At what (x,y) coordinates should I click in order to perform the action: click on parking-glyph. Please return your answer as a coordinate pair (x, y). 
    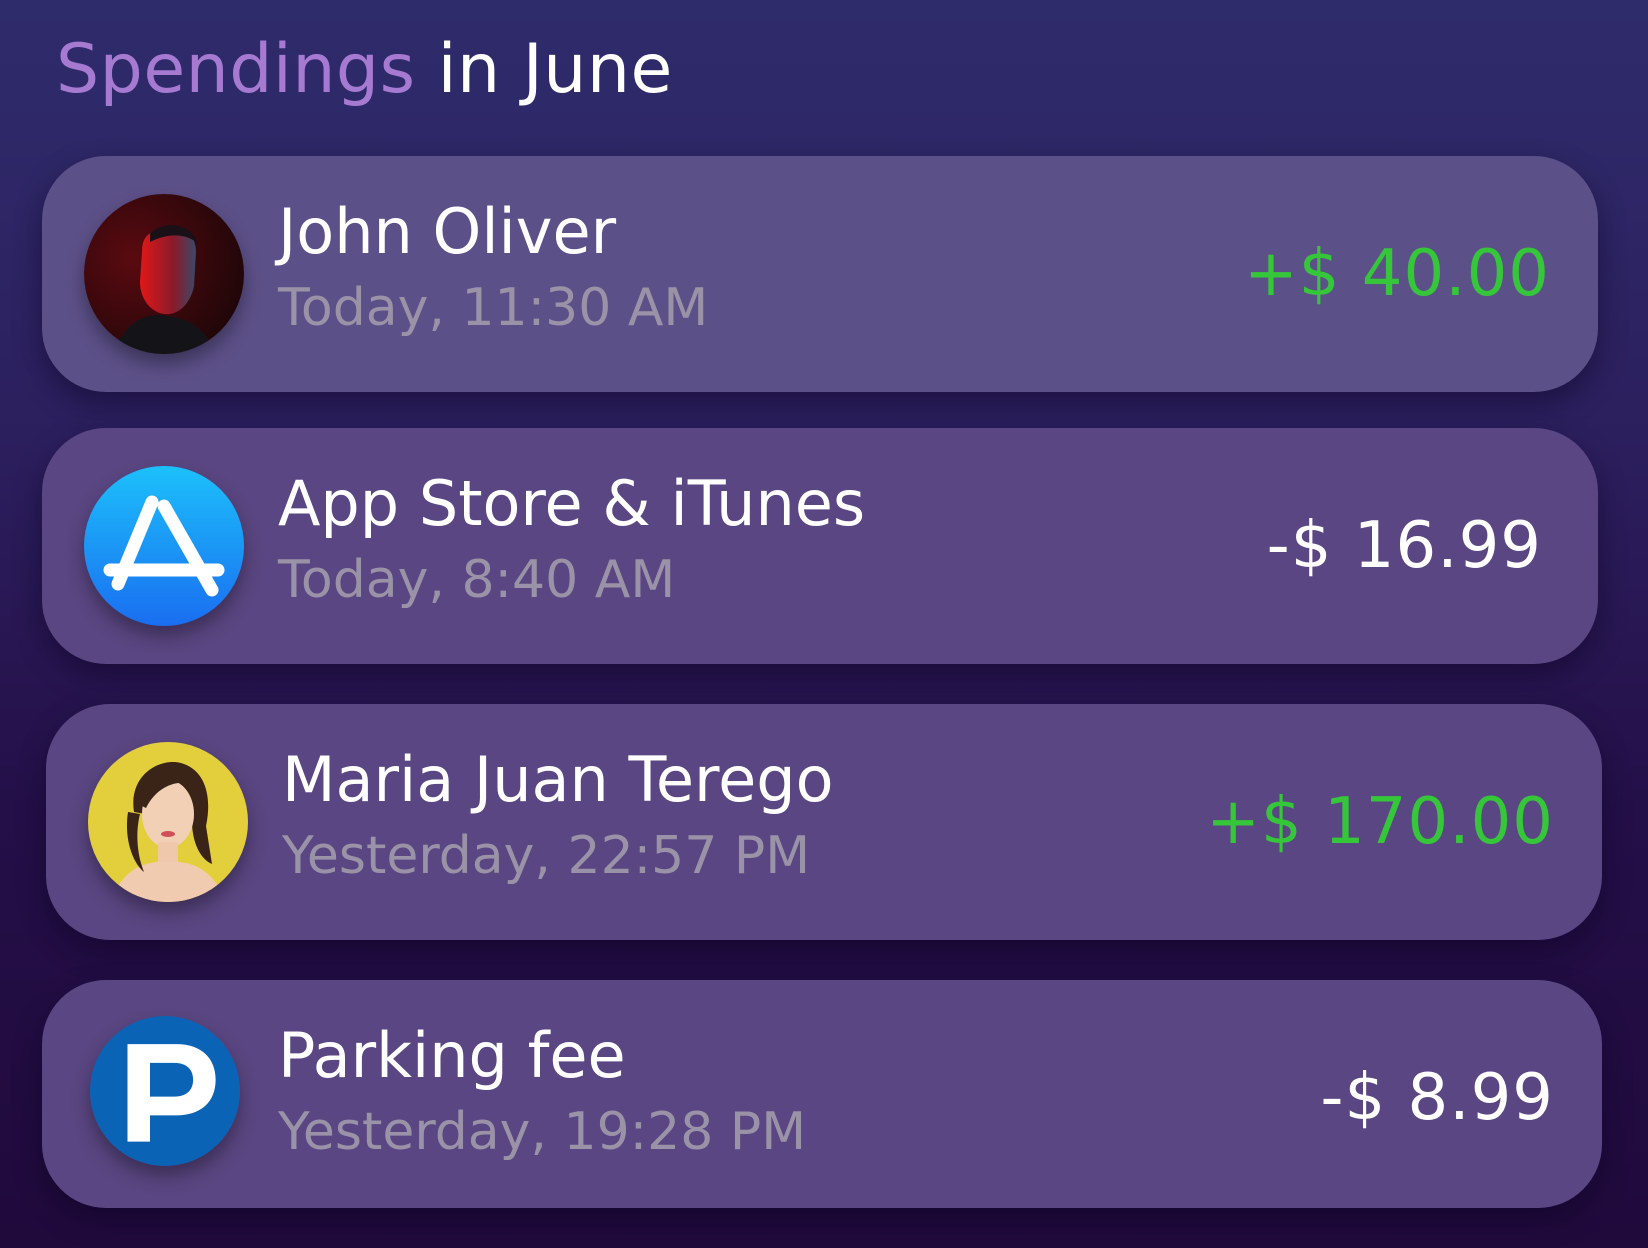
    Looking at the image, I should click on (165, 1091).